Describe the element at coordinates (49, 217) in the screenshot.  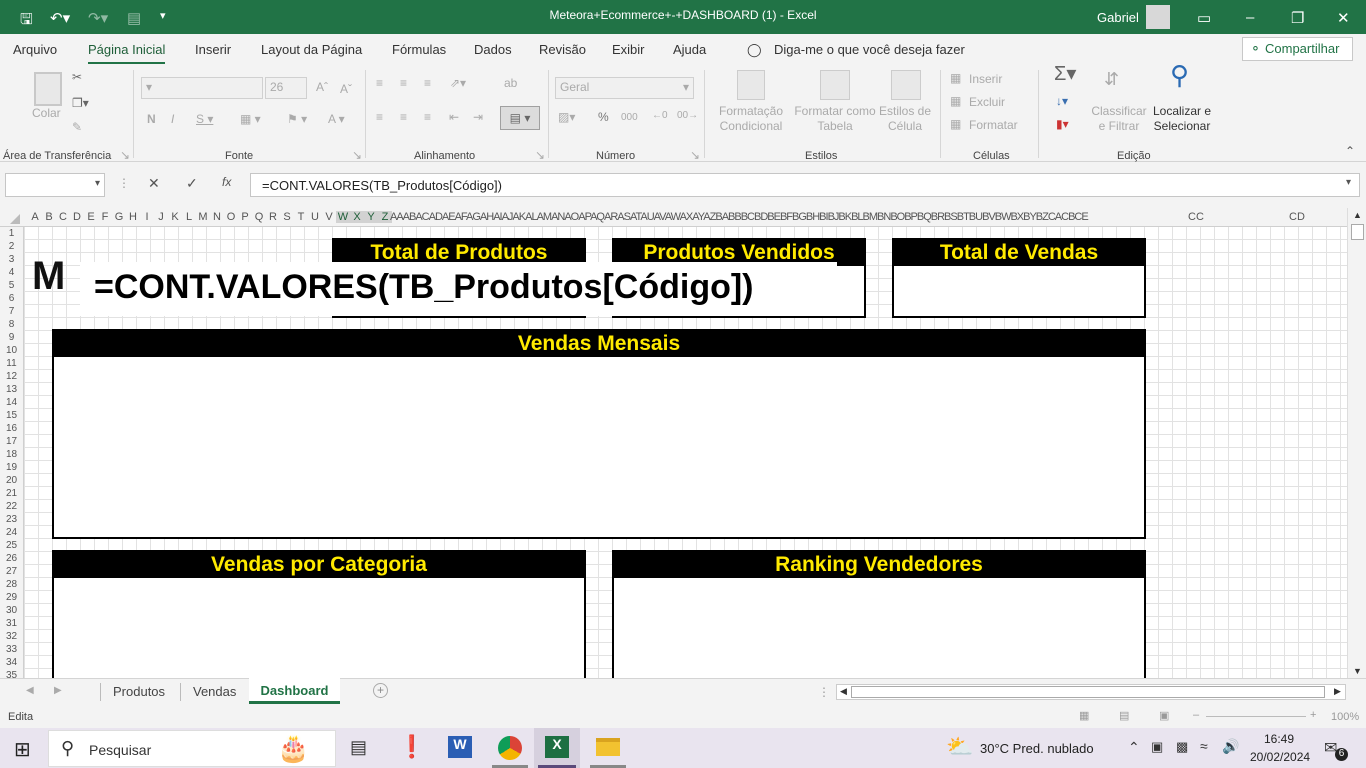
I see `column-header: B` at that location.